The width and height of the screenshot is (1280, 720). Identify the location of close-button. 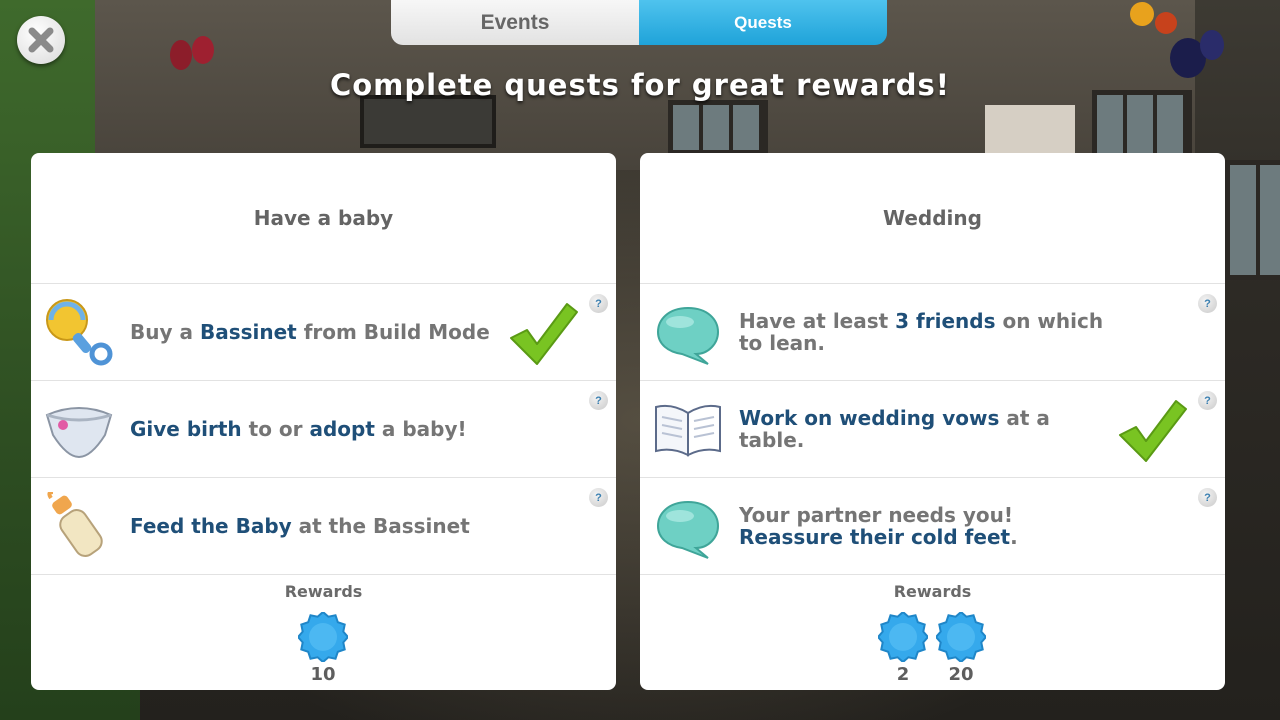
(41, 40).